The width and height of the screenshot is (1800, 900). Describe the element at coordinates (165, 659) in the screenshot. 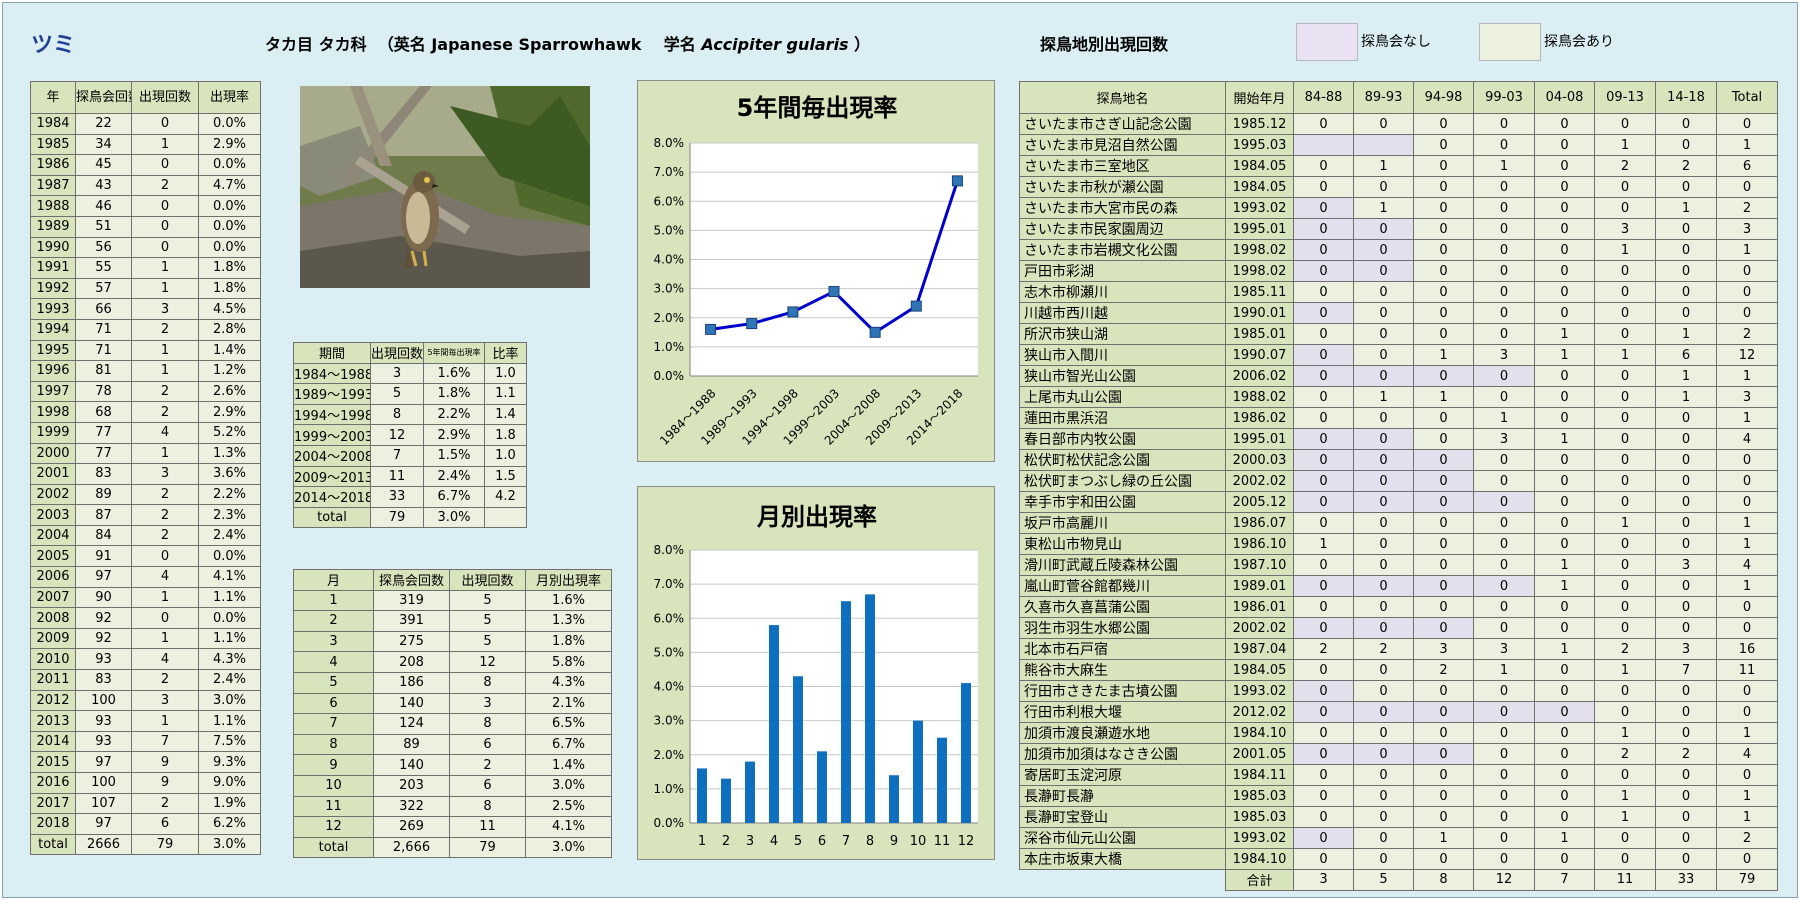

I see `table-cell: 4` at that location.